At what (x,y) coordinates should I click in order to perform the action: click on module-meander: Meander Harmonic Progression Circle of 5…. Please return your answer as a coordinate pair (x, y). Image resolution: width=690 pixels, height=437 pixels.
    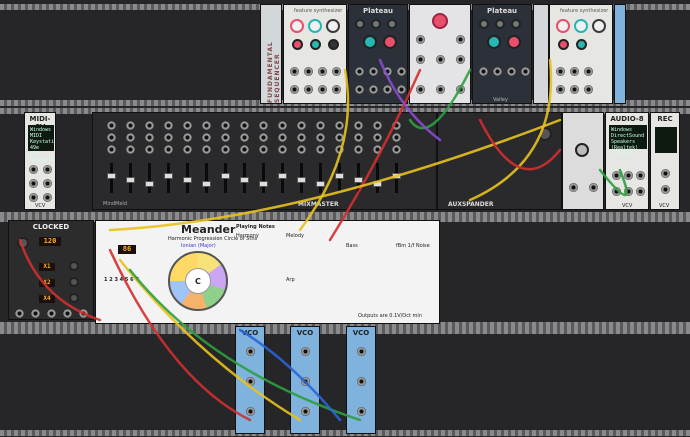
    Looking at the image, I should click on (267, 272).